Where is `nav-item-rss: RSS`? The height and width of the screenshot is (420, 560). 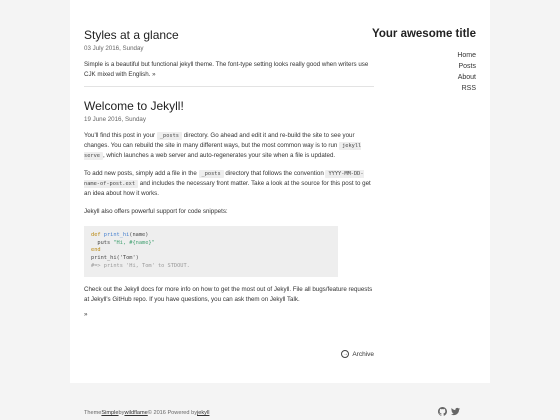
nav-item-rss: RSS is located at coordinates (421, 88).